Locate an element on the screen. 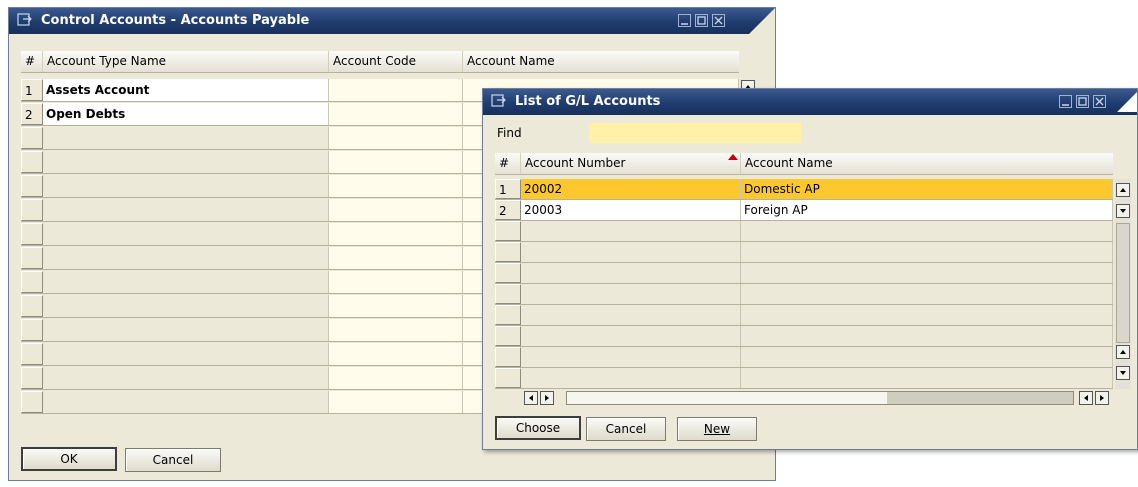 The image size is (1138, 487). control-accounts-titlebar: Control Accounts - Accounts Payable is located at coordinates (392, 21).